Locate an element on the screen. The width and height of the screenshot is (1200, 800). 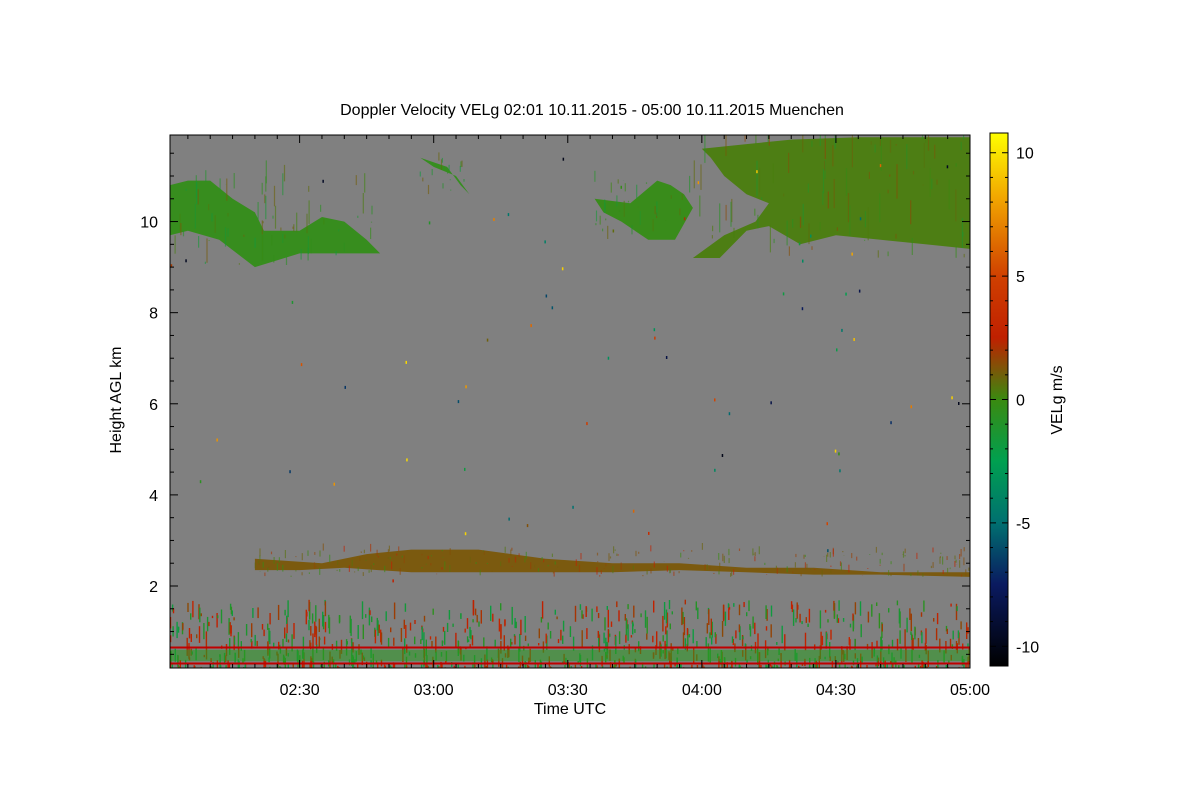
y-tick-label: 6 is located at coordinates (153, 405).